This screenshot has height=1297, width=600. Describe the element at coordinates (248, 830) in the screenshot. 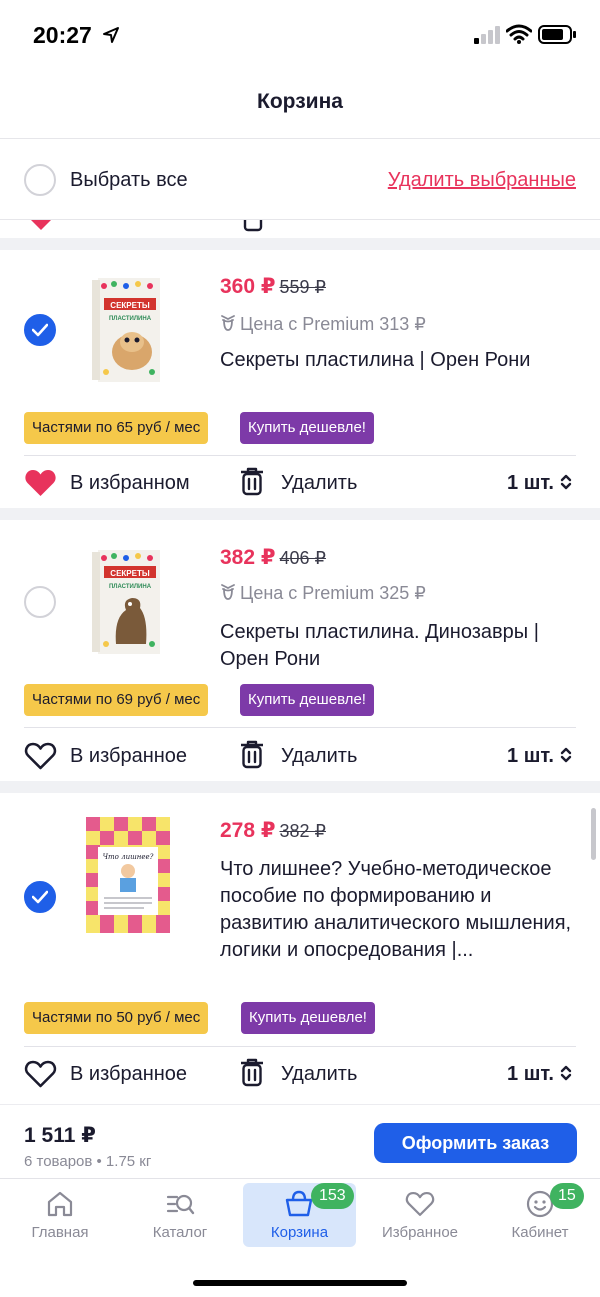

I see `current-price: 278 ₽` at that location.